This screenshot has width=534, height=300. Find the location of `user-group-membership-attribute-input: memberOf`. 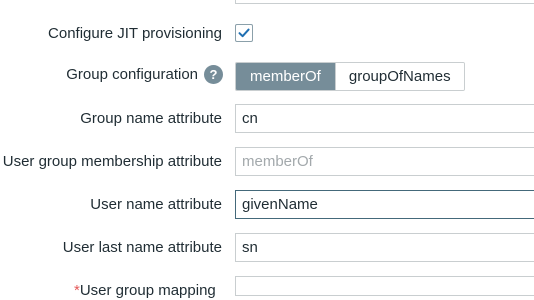

user-group-membership-attribute-input: memberOf is located at coordinates (384, 161).